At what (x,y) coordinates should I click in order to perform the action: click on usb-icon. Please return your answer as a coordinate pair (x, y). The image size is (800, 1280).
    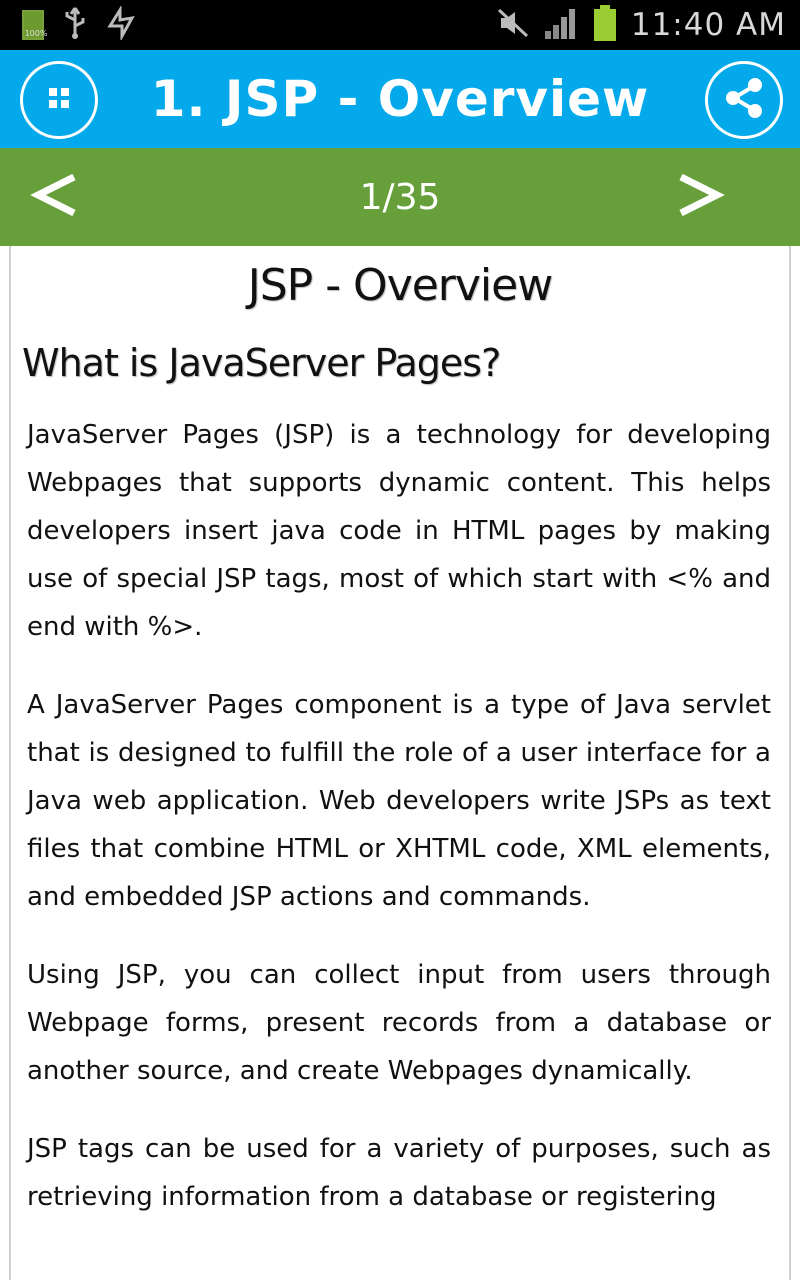
    Looking at the image, I should click on (75, 25).